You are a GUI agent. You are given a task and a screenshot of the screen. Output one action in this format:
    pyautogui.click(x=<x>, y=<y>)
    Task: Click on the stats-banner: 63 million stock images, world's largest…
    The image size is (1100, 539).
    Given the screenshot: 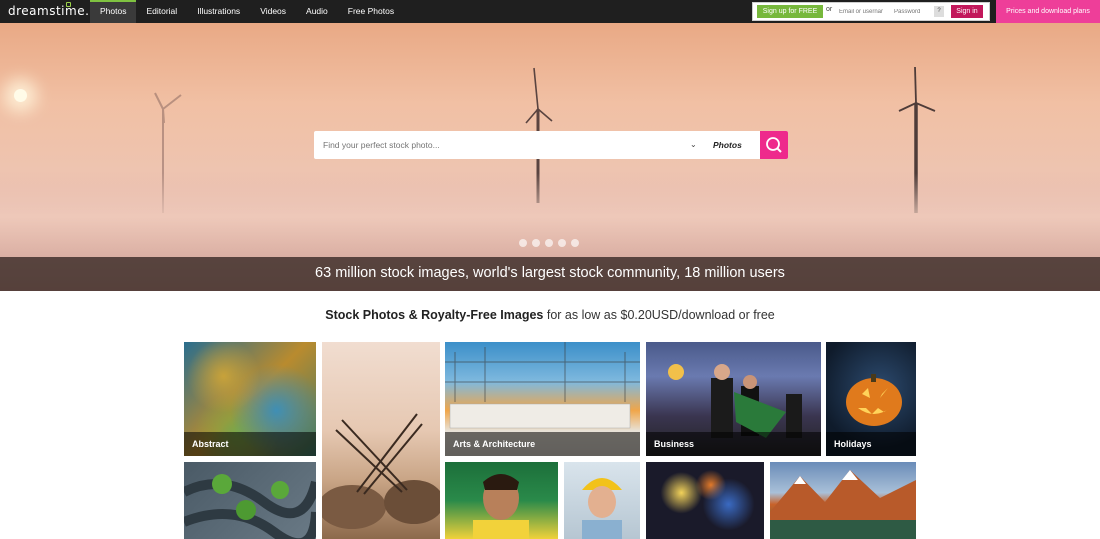 What is the action you would take?
    pyautogui.click(x=550, y=274)
    